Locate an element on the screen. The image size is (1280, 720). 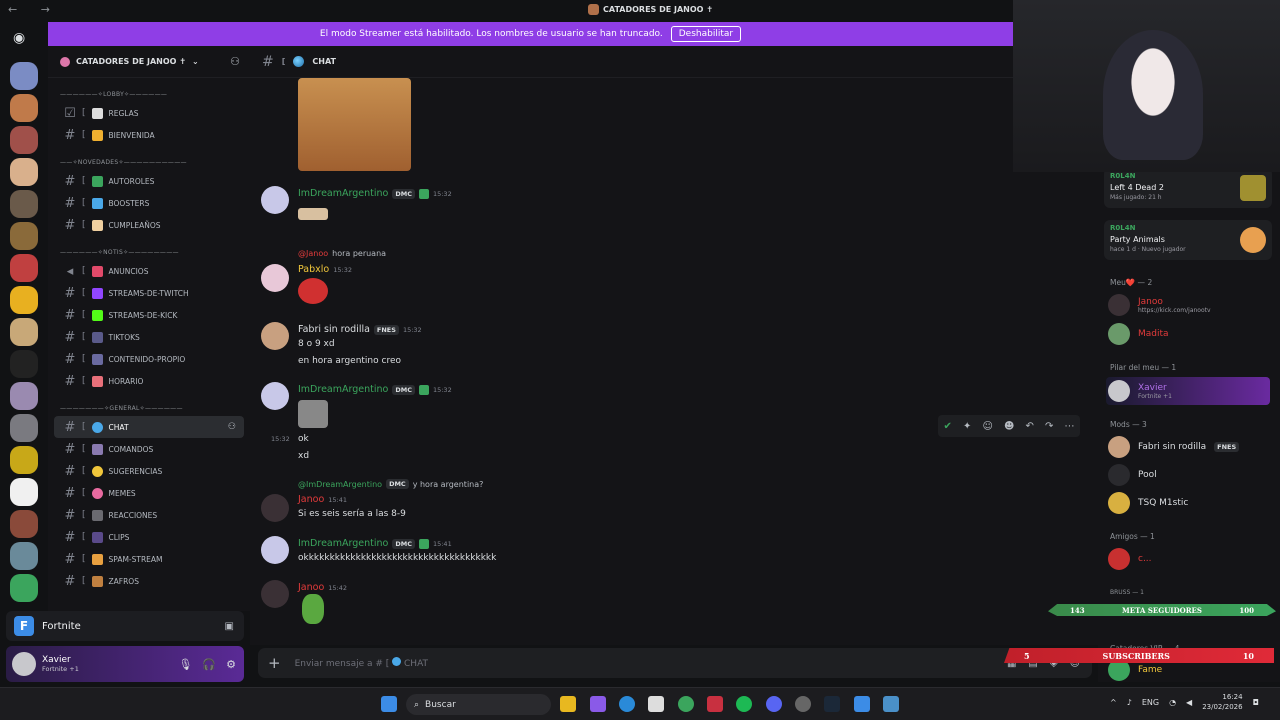
taskbar-search: ⌕ Buscar is located at coordinates (478, 704).